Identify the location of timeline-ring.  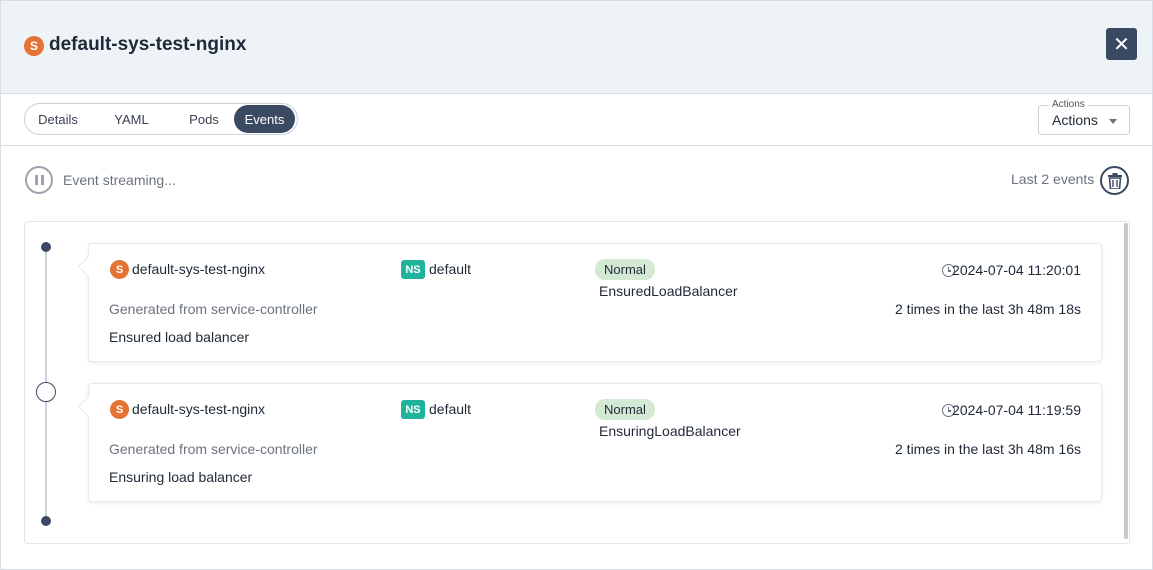
(46, 392).